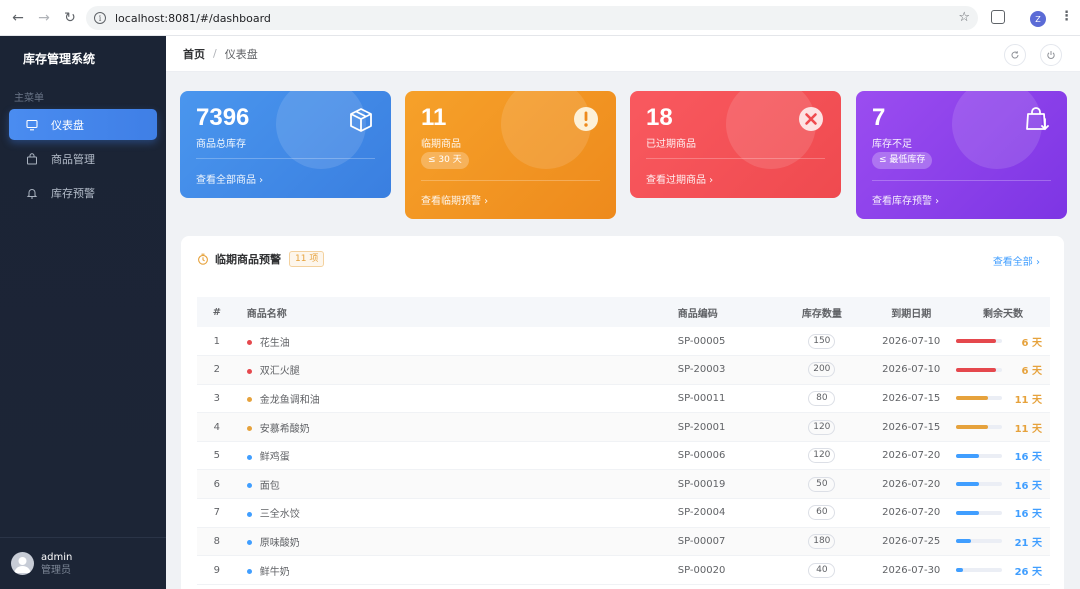  I want to click on box-icon, so click(361, 120).